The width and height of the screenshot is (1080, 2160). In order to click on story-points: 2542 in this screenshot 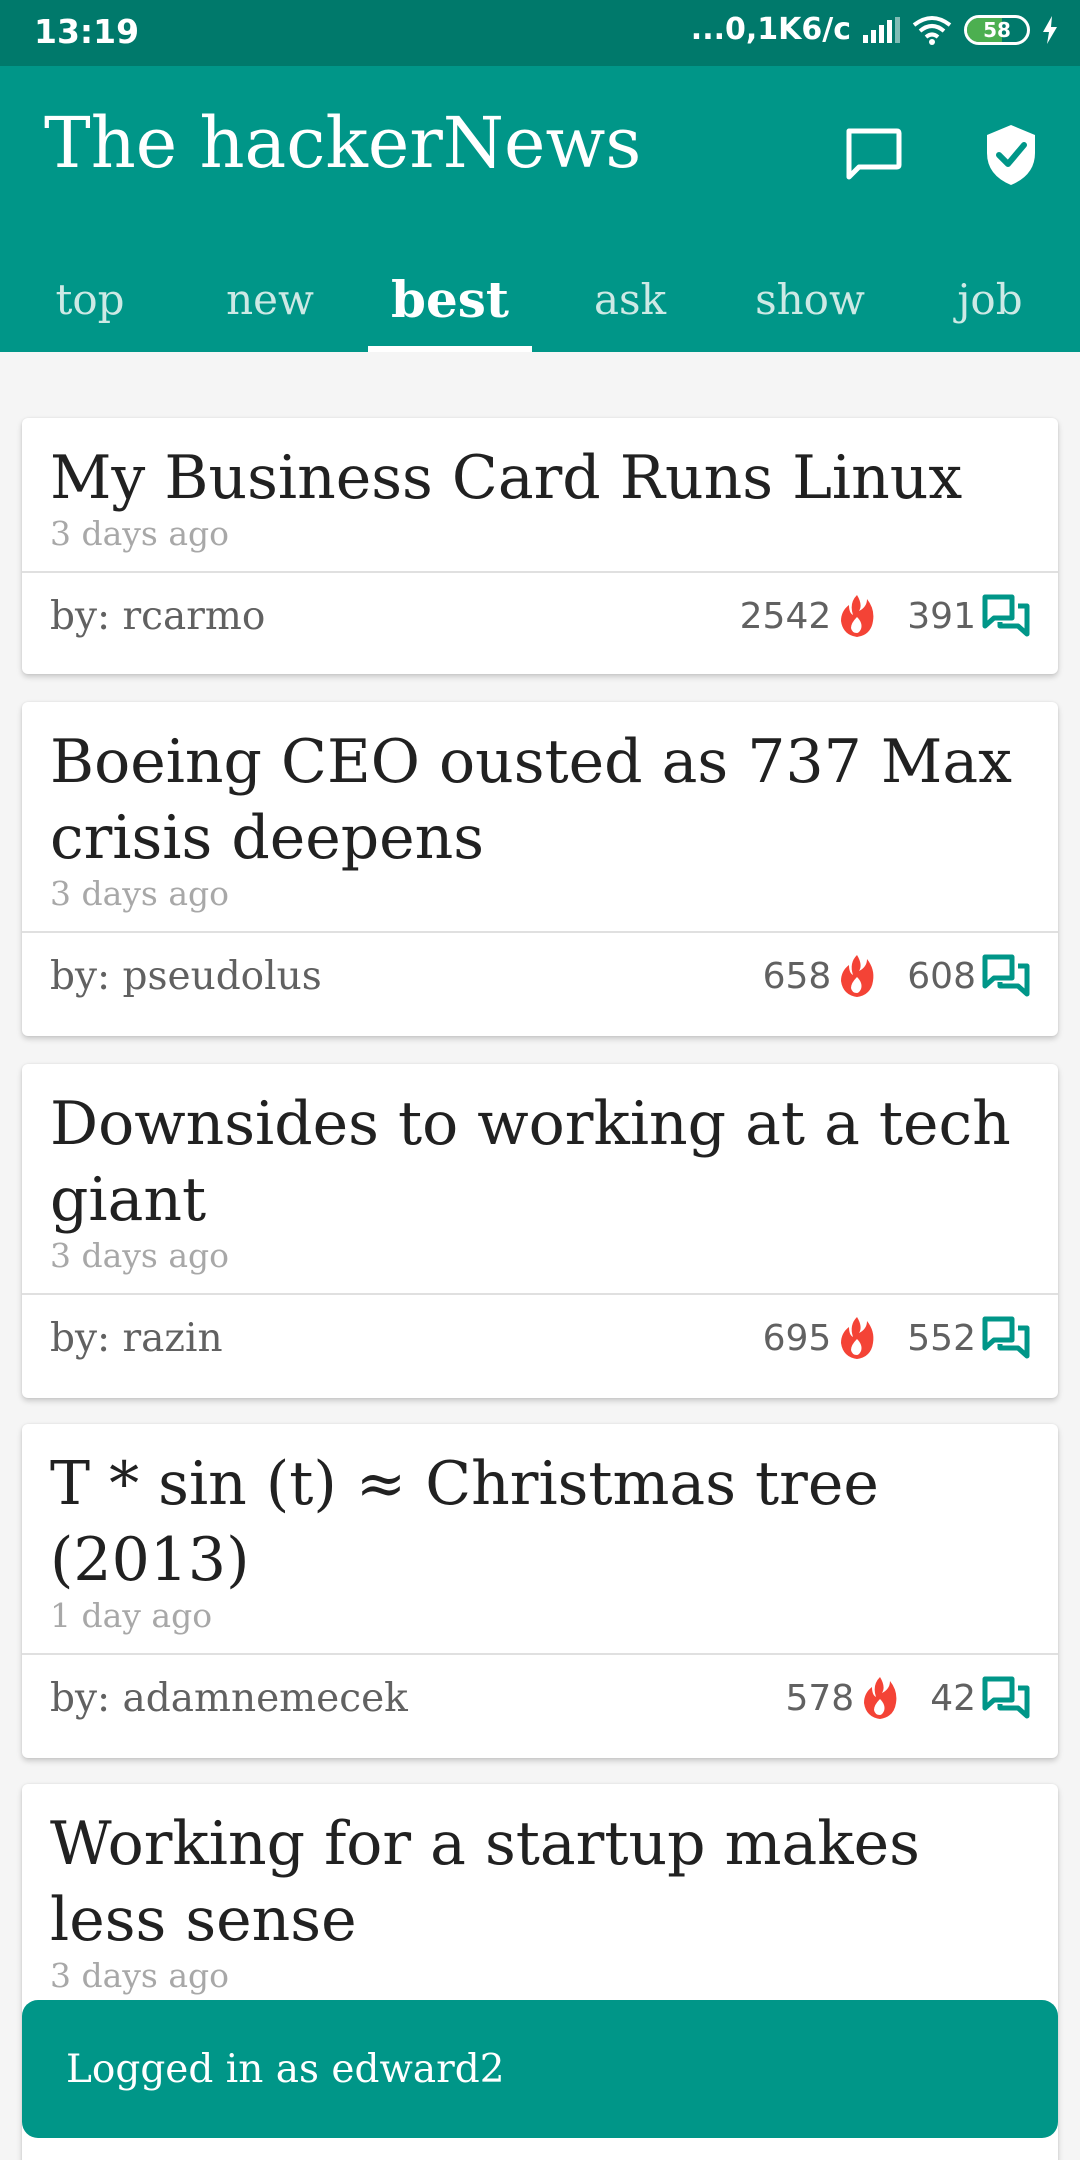, I will do `click(809, 616)`.